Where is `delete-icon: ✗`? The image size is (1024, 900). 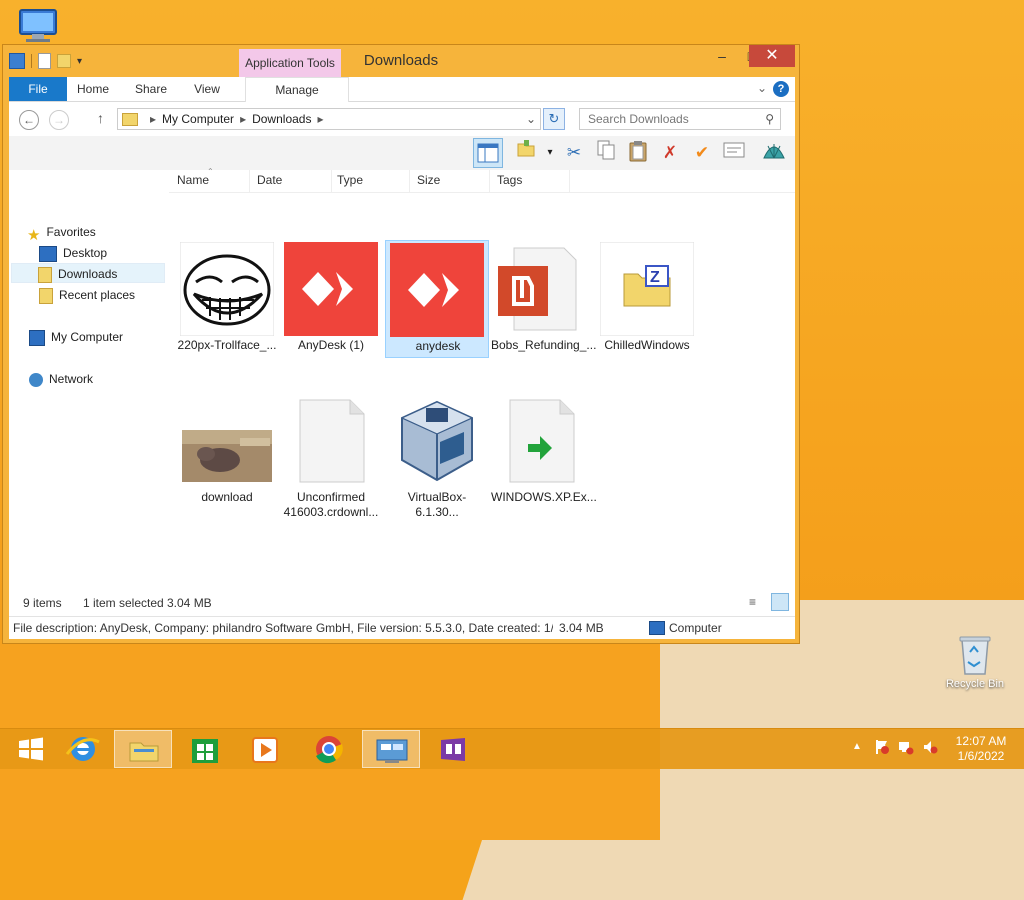
delete-icon: ✗ is located at coordinates (670, 153).